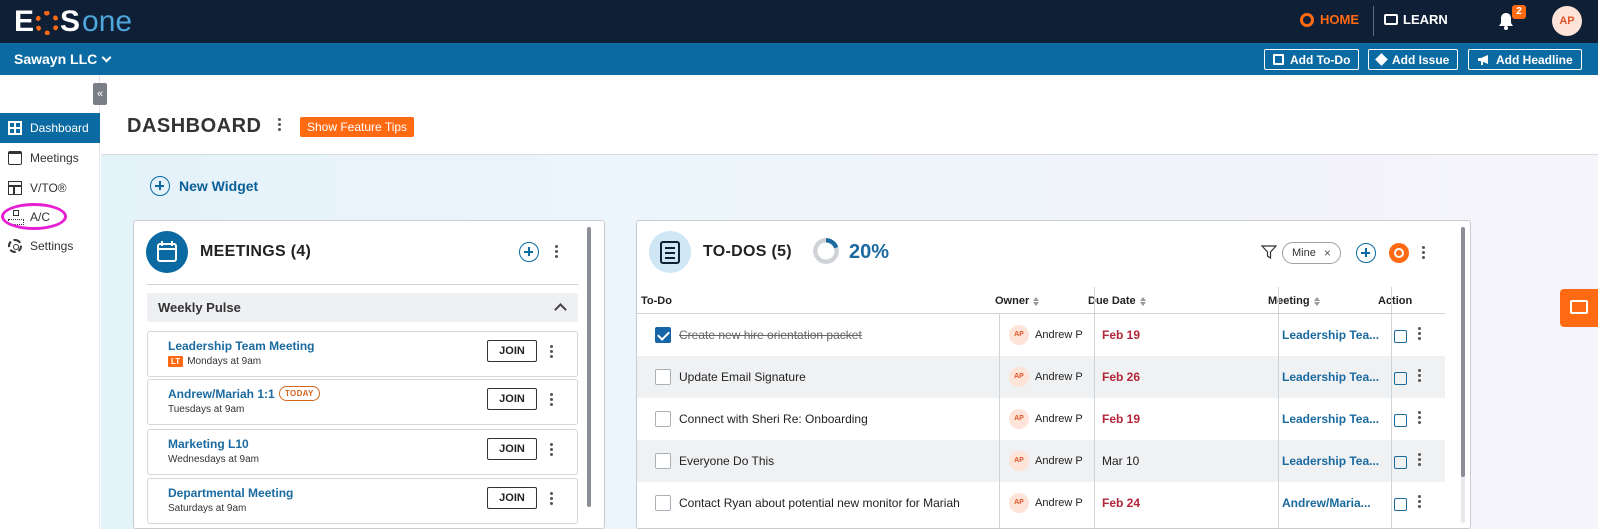 The width and height of the screenshot is (1598, 529). What do you see at coordinates (59, 128) in the screenshot?
I see `sidebar-item-label: Dashboard` at bounding box center [59, 128].